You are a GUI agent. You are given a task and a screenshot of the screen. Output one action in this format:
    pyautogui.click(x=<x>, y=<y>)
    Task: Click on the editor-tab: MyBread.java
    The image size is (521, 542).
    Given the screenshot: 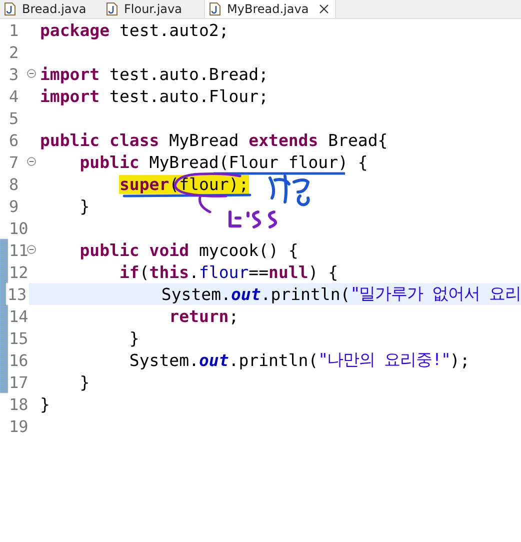 What is the action you would take?
    pyautogui.click(x=270, y=9)
    